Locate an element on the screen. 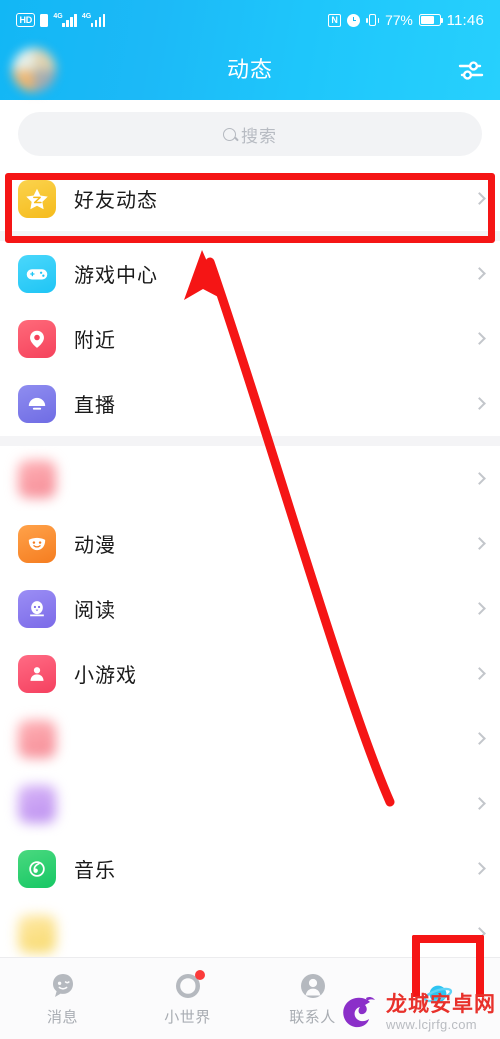  contacts-person-icon-svg is located at coordinates (312, 985).